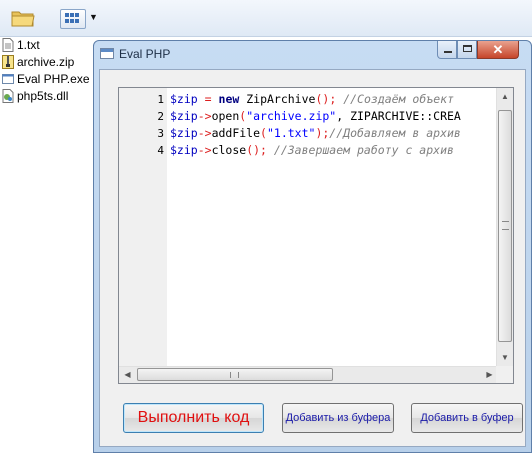 The height and width of the screenshot is (453, 532). What do you see at coordinates (47, 45) in the screenshot?
I see `file-item: 1.txt` at bounding box center [47, 45].